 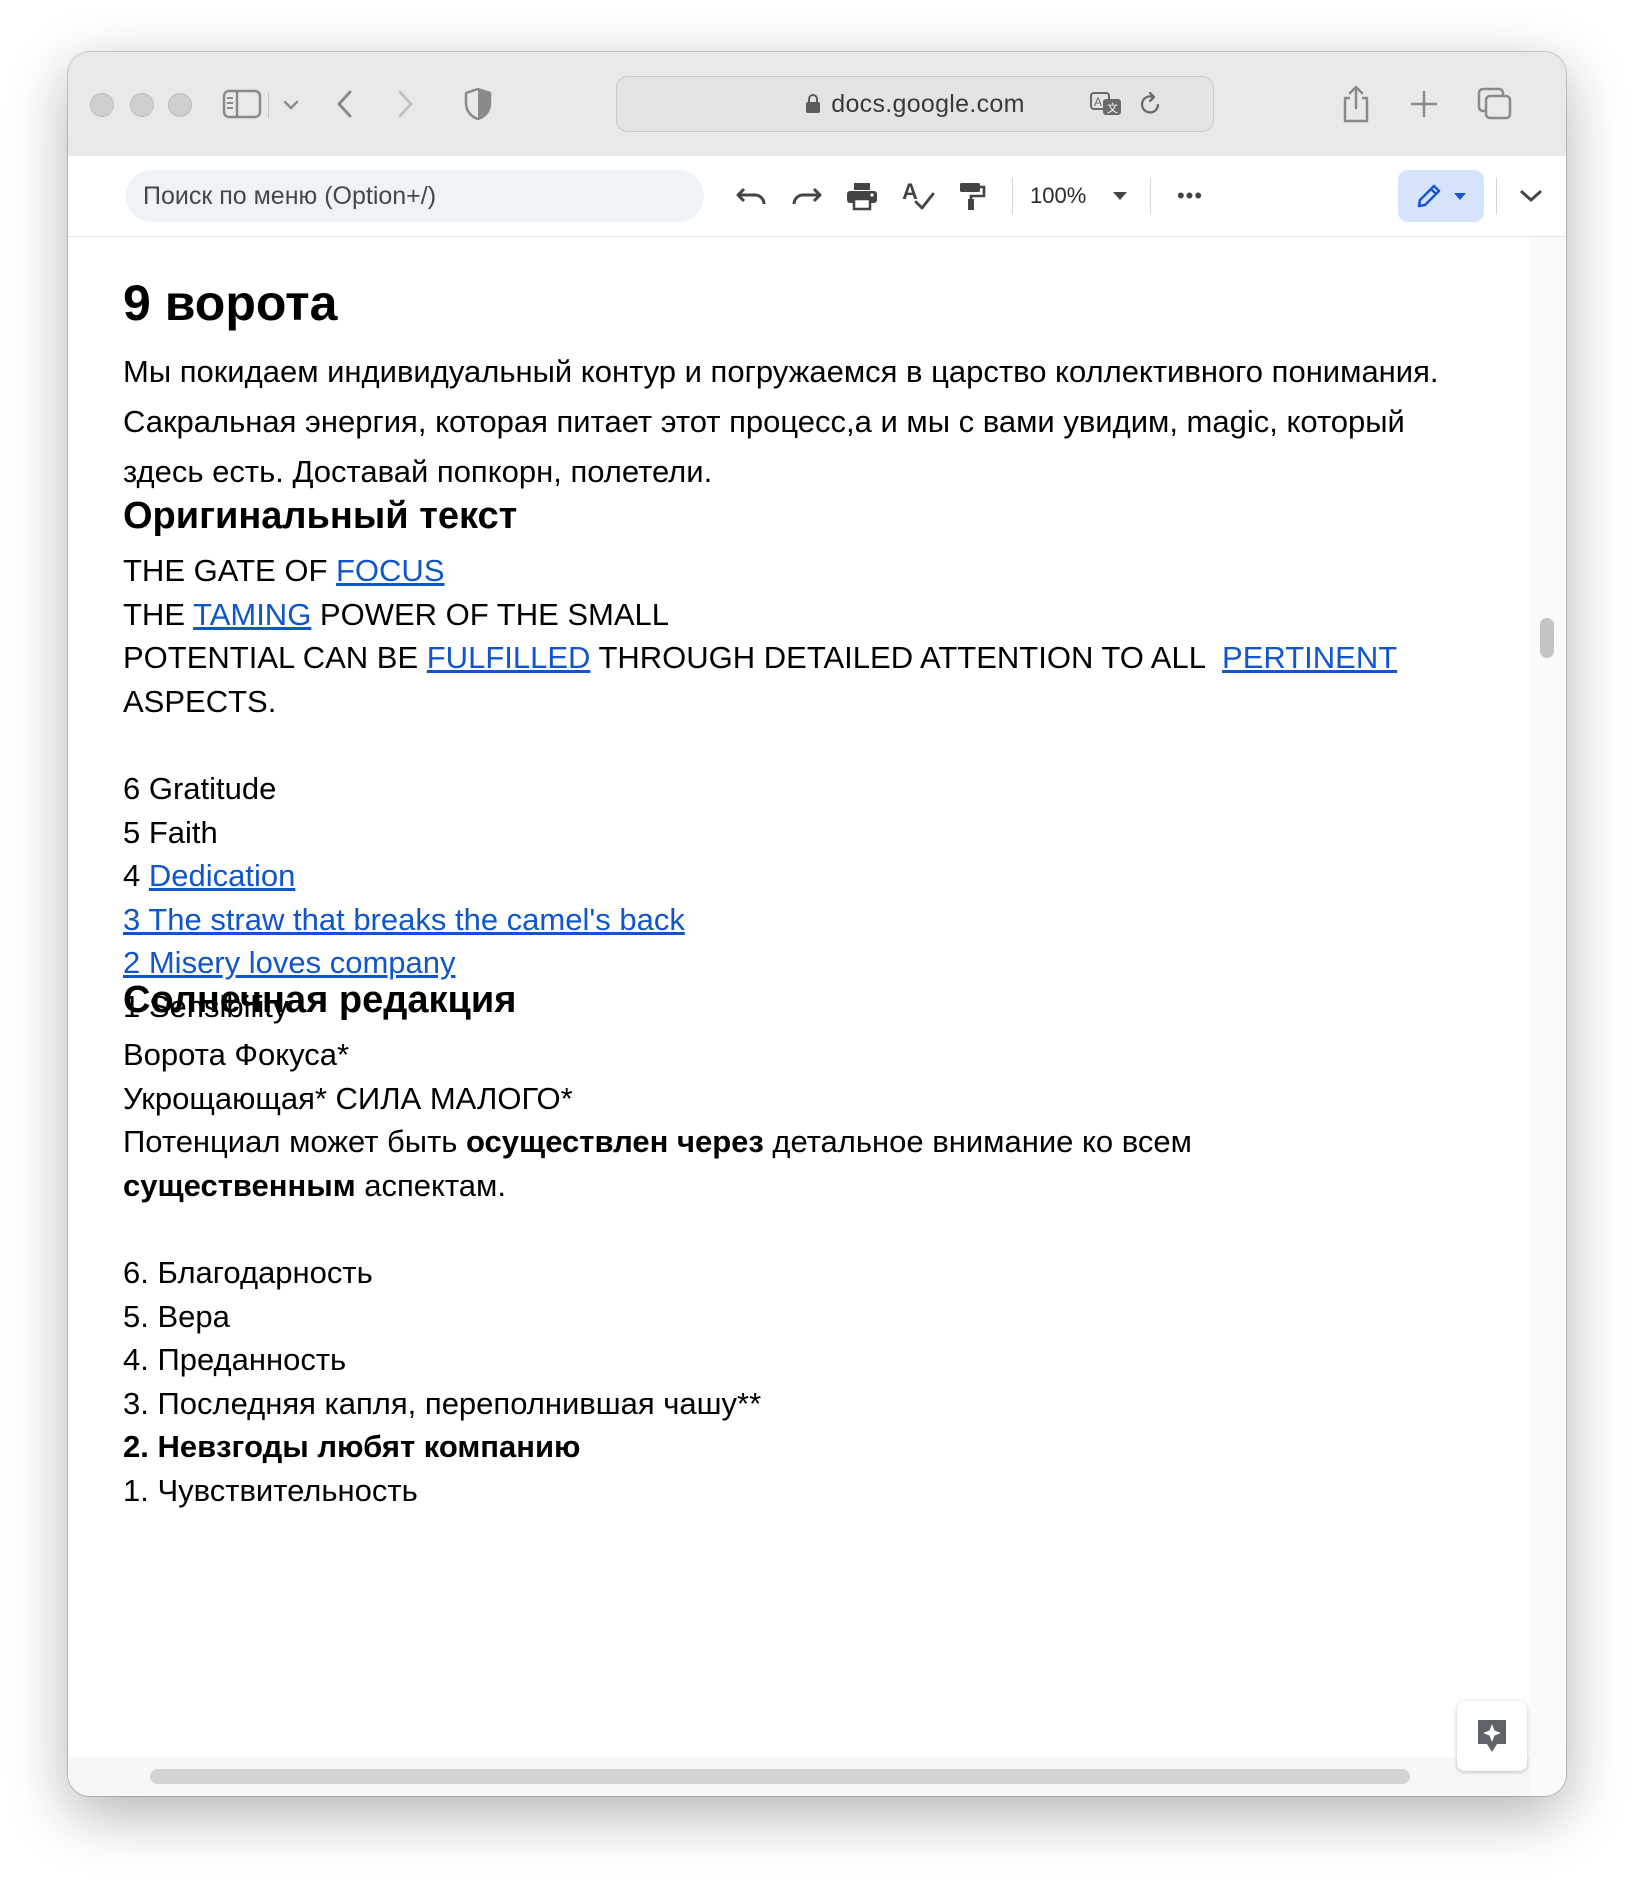 What do you see at coordinates (1531, 196) in the screenshot?
I see `collapse-toolbar-chevron-icon` at bounding box center [1531, 196].